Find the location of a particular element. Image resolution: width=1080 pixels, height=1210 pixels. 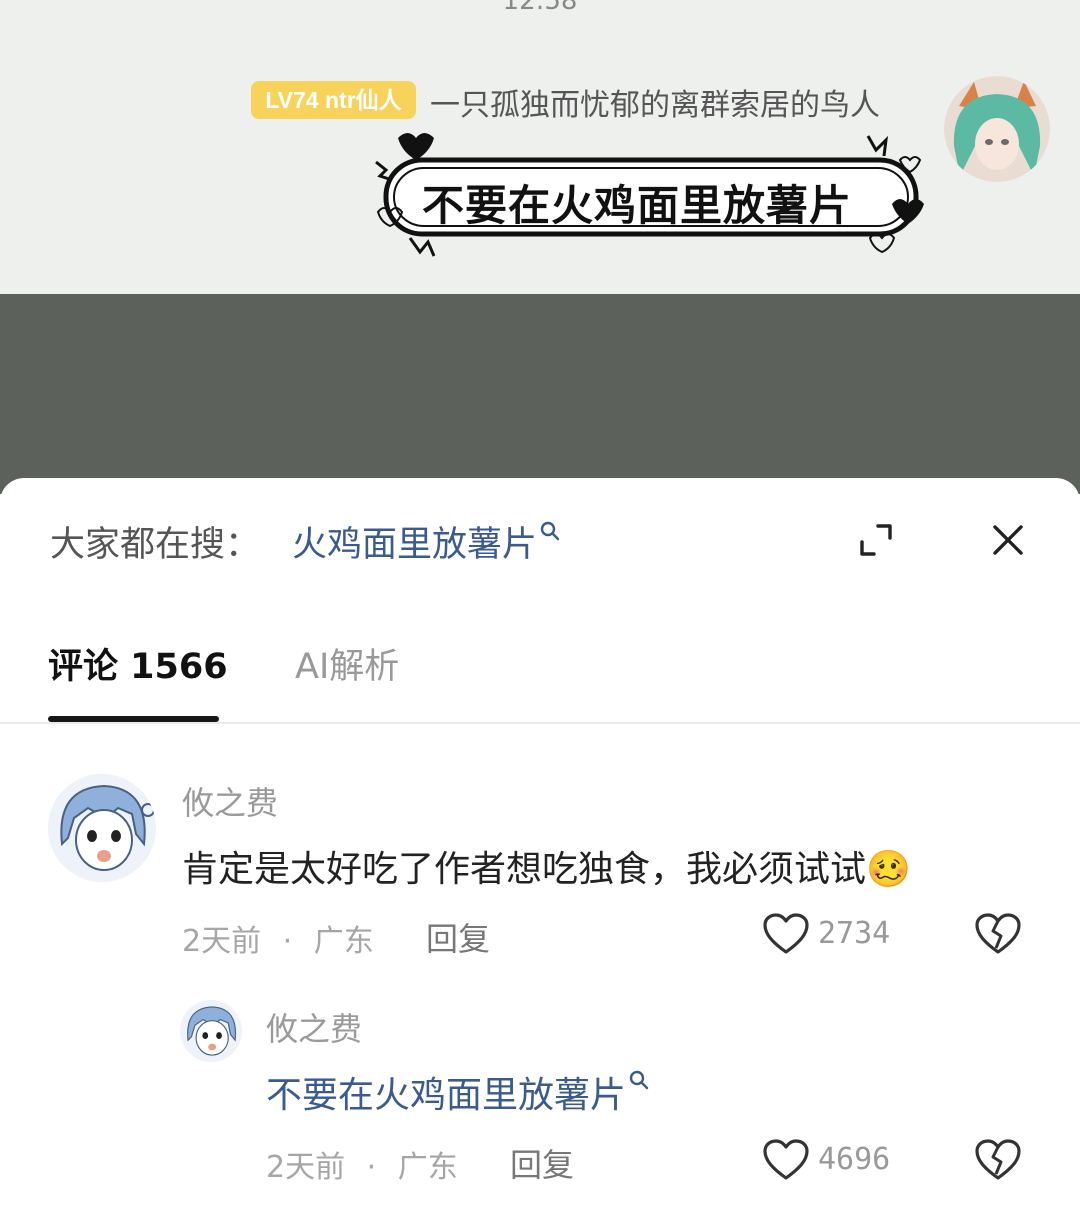

expand-icon is located at coordinates (876, 540).